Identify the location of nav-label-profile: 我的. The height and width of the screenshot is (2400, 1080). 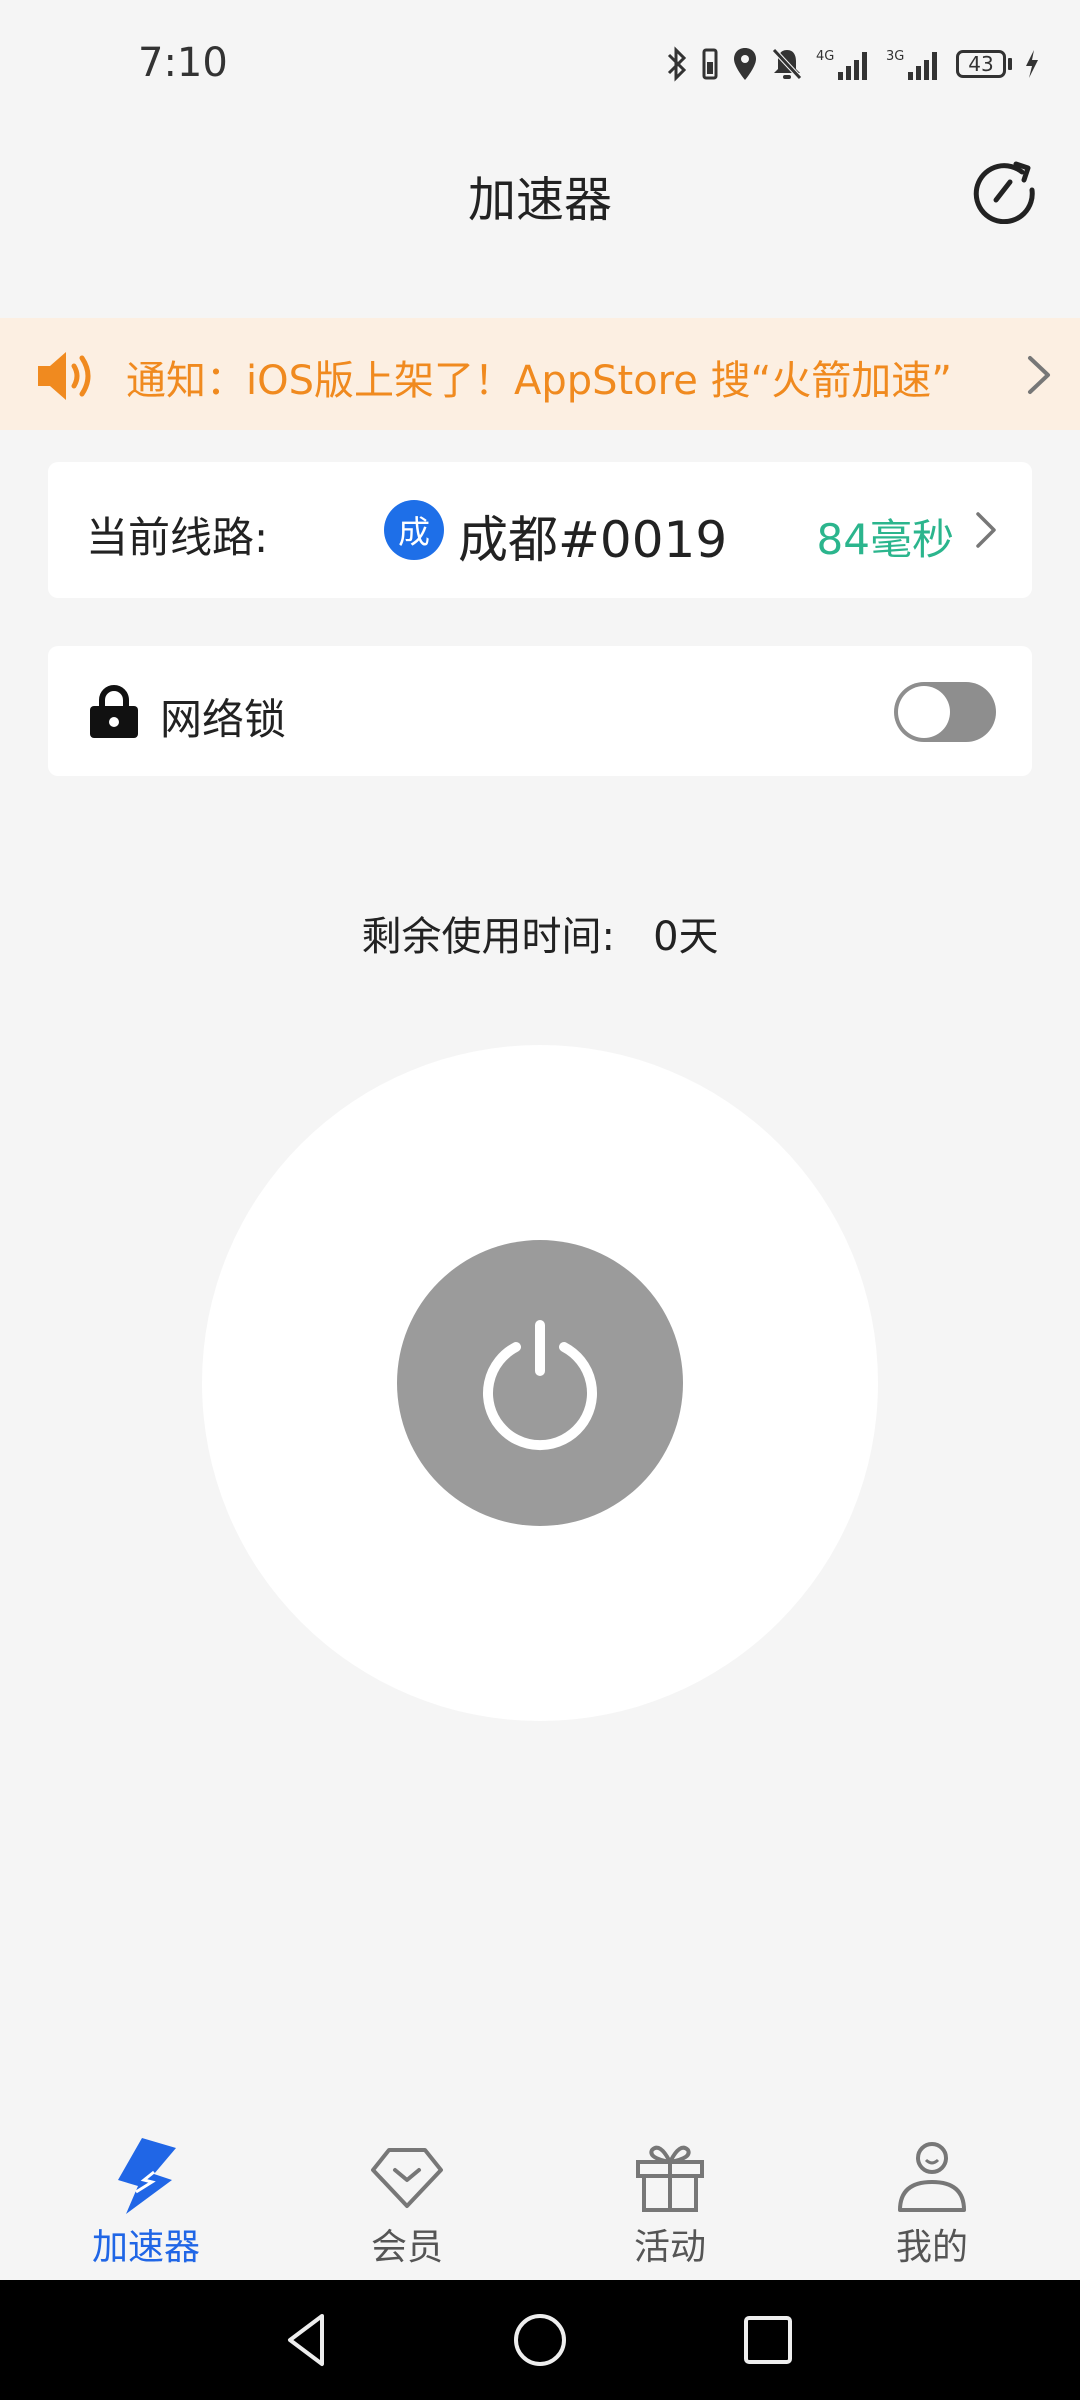
(931, 2247).